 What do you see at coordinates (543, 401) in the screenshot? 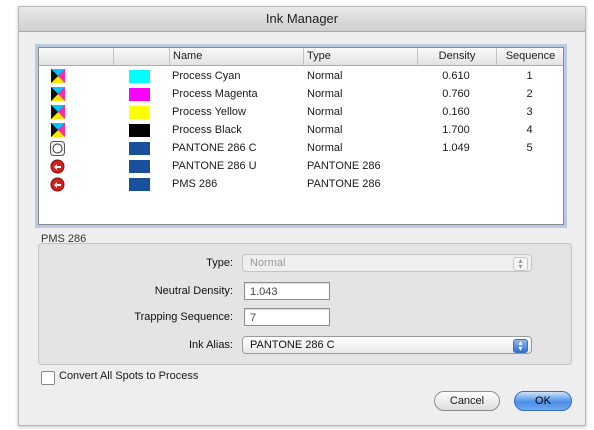
I see `ok-button: OK` at bounding box center [543, 401].